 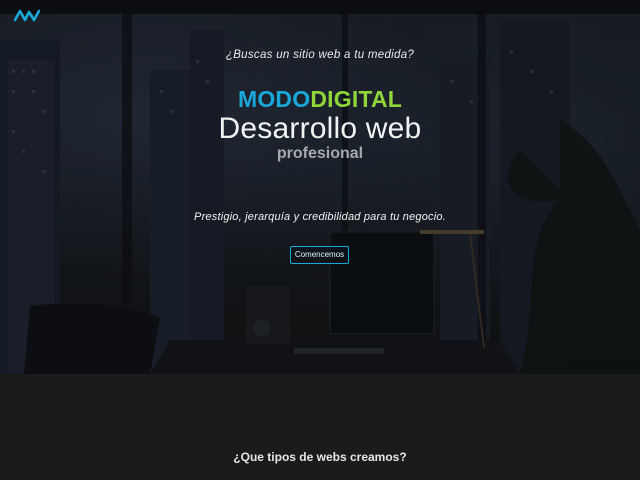 I want to click on top-navigation-bar, so click(x=320, y=7).